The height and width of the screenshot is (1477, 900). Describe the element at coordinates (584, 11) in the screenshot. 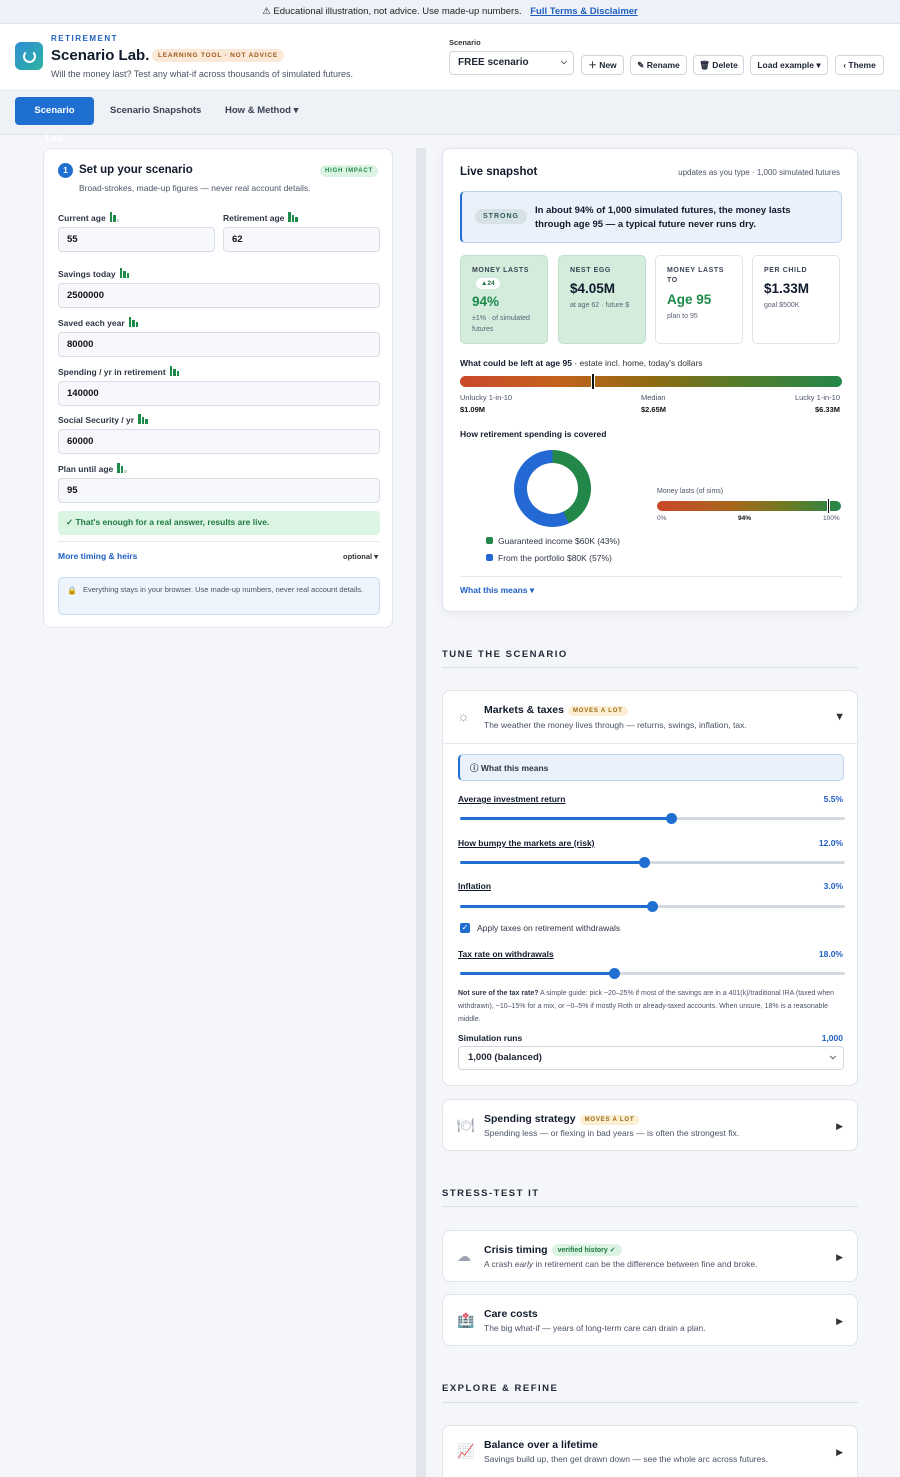

I see `terms-link: Full Terms & Disclaimer` at that location.